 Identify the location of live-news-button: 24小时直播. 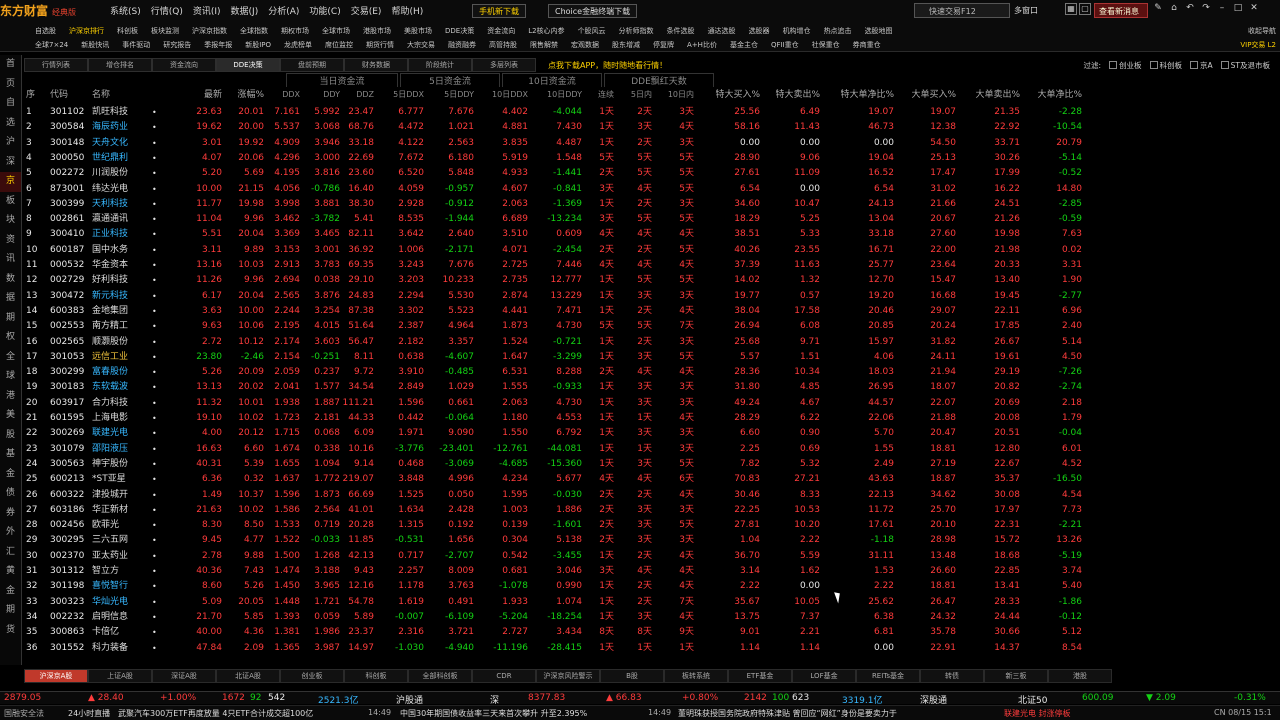
(89, 713).